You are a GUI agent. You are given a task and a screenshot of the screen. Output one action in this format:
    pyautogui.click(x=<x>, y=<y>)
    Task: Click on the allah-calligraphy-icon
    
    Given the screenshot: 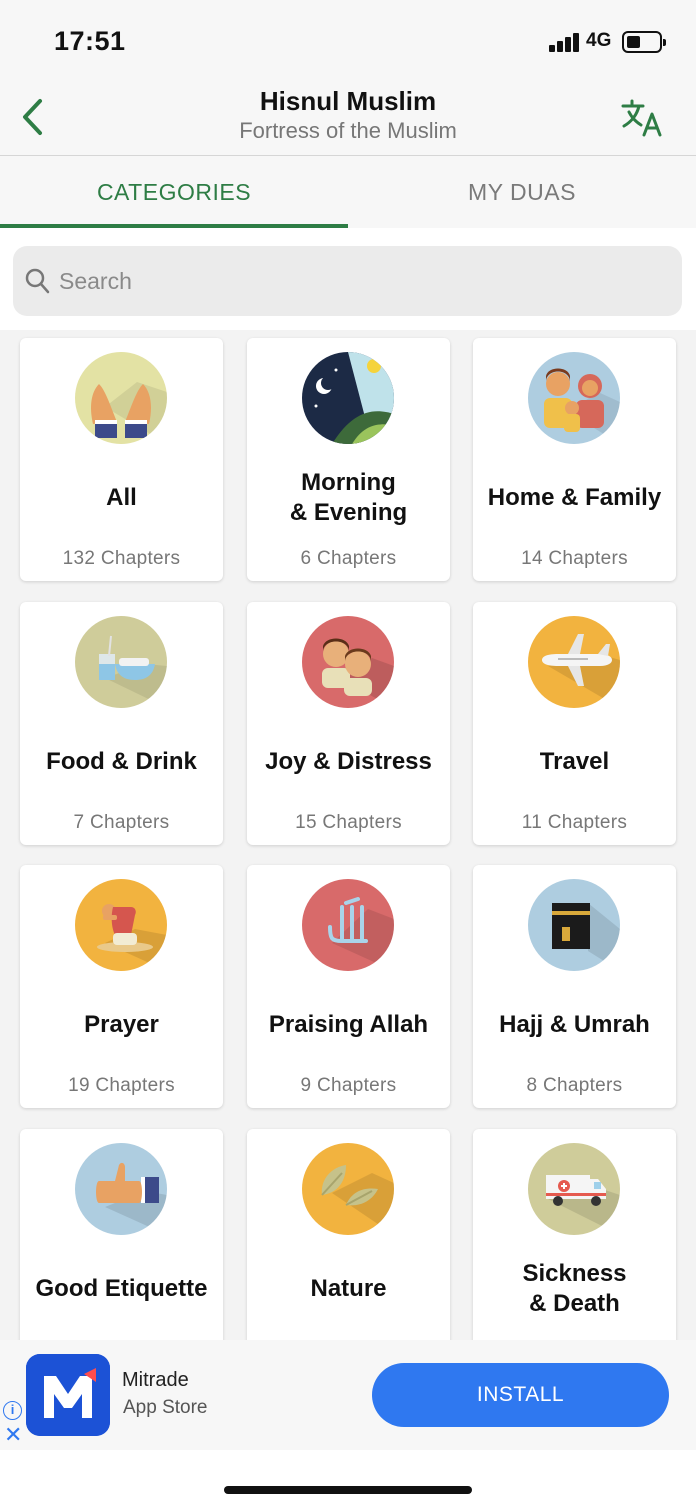 What is the action you would take?
    pyautogui.click(x=348, y=925)
    